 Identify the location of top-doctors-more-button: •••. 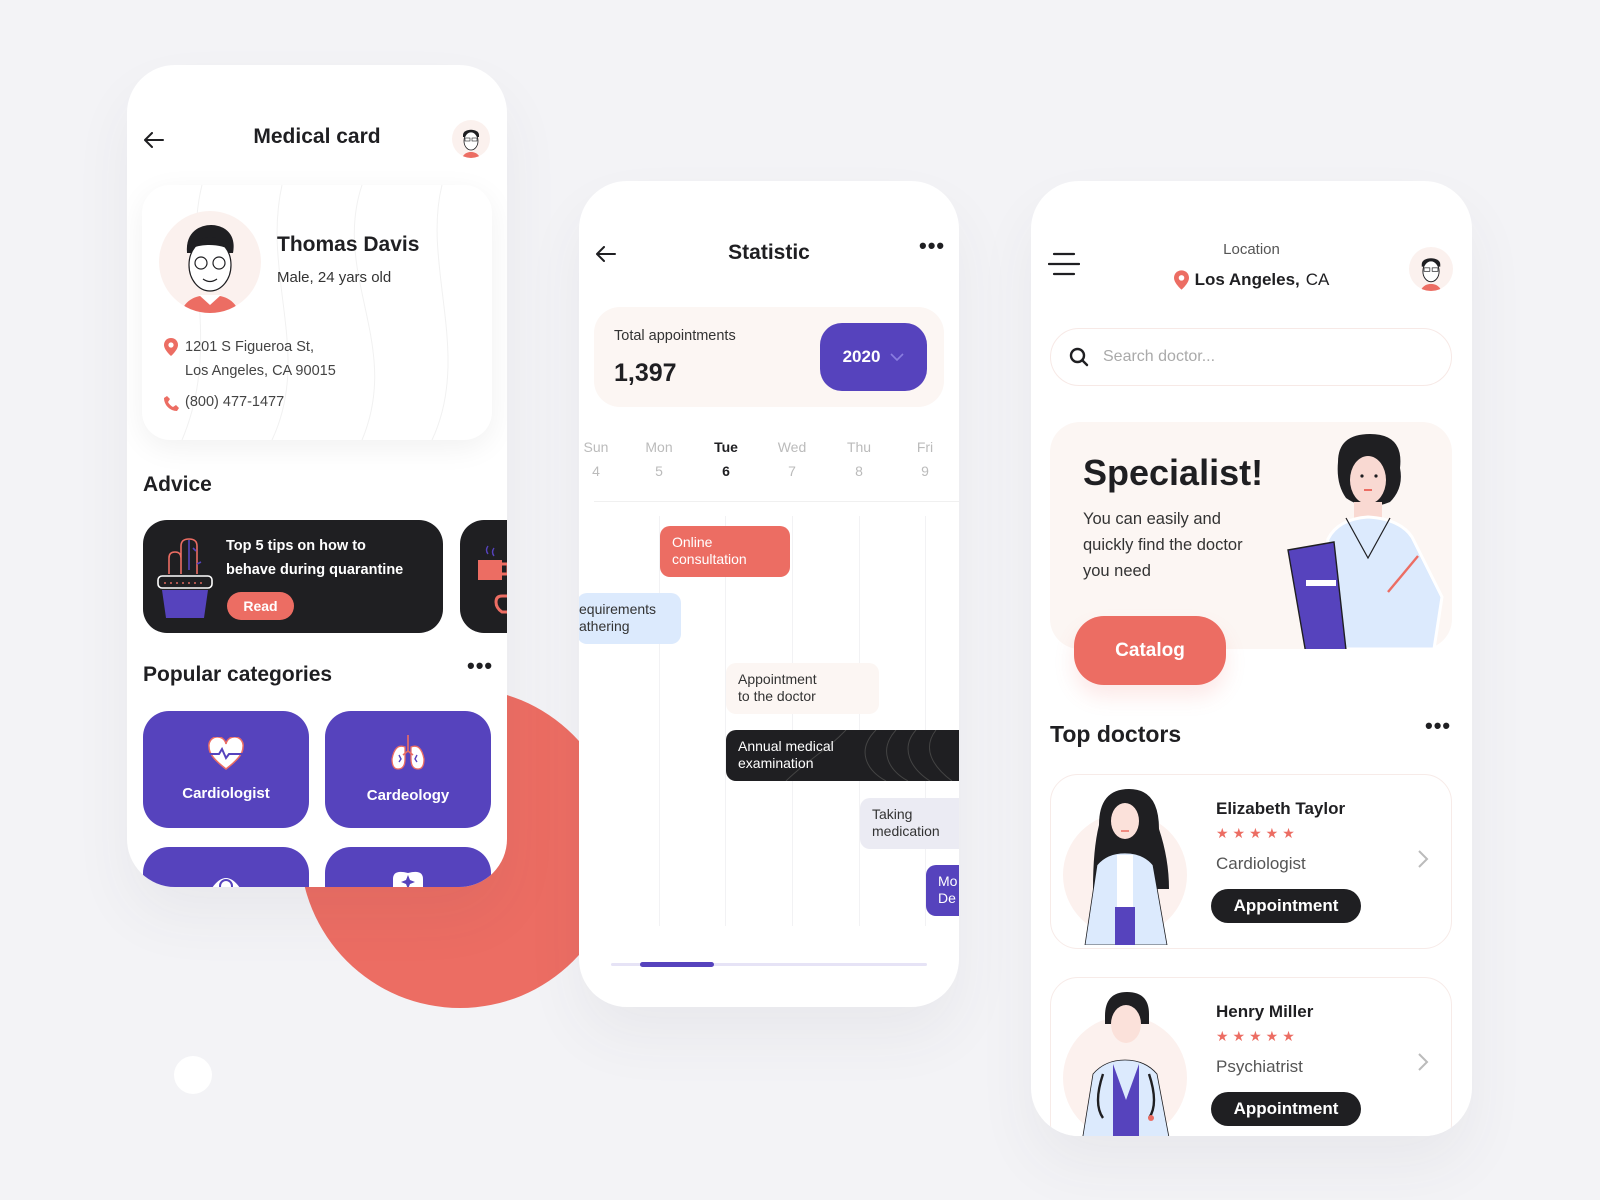
(1438, 726).